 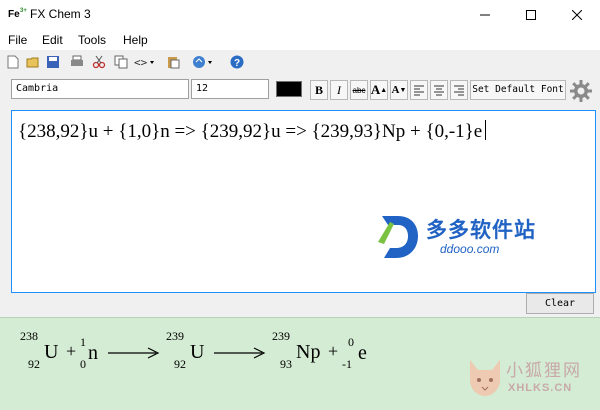 I want to click on minimize-icon, so click(x=485, y=15).